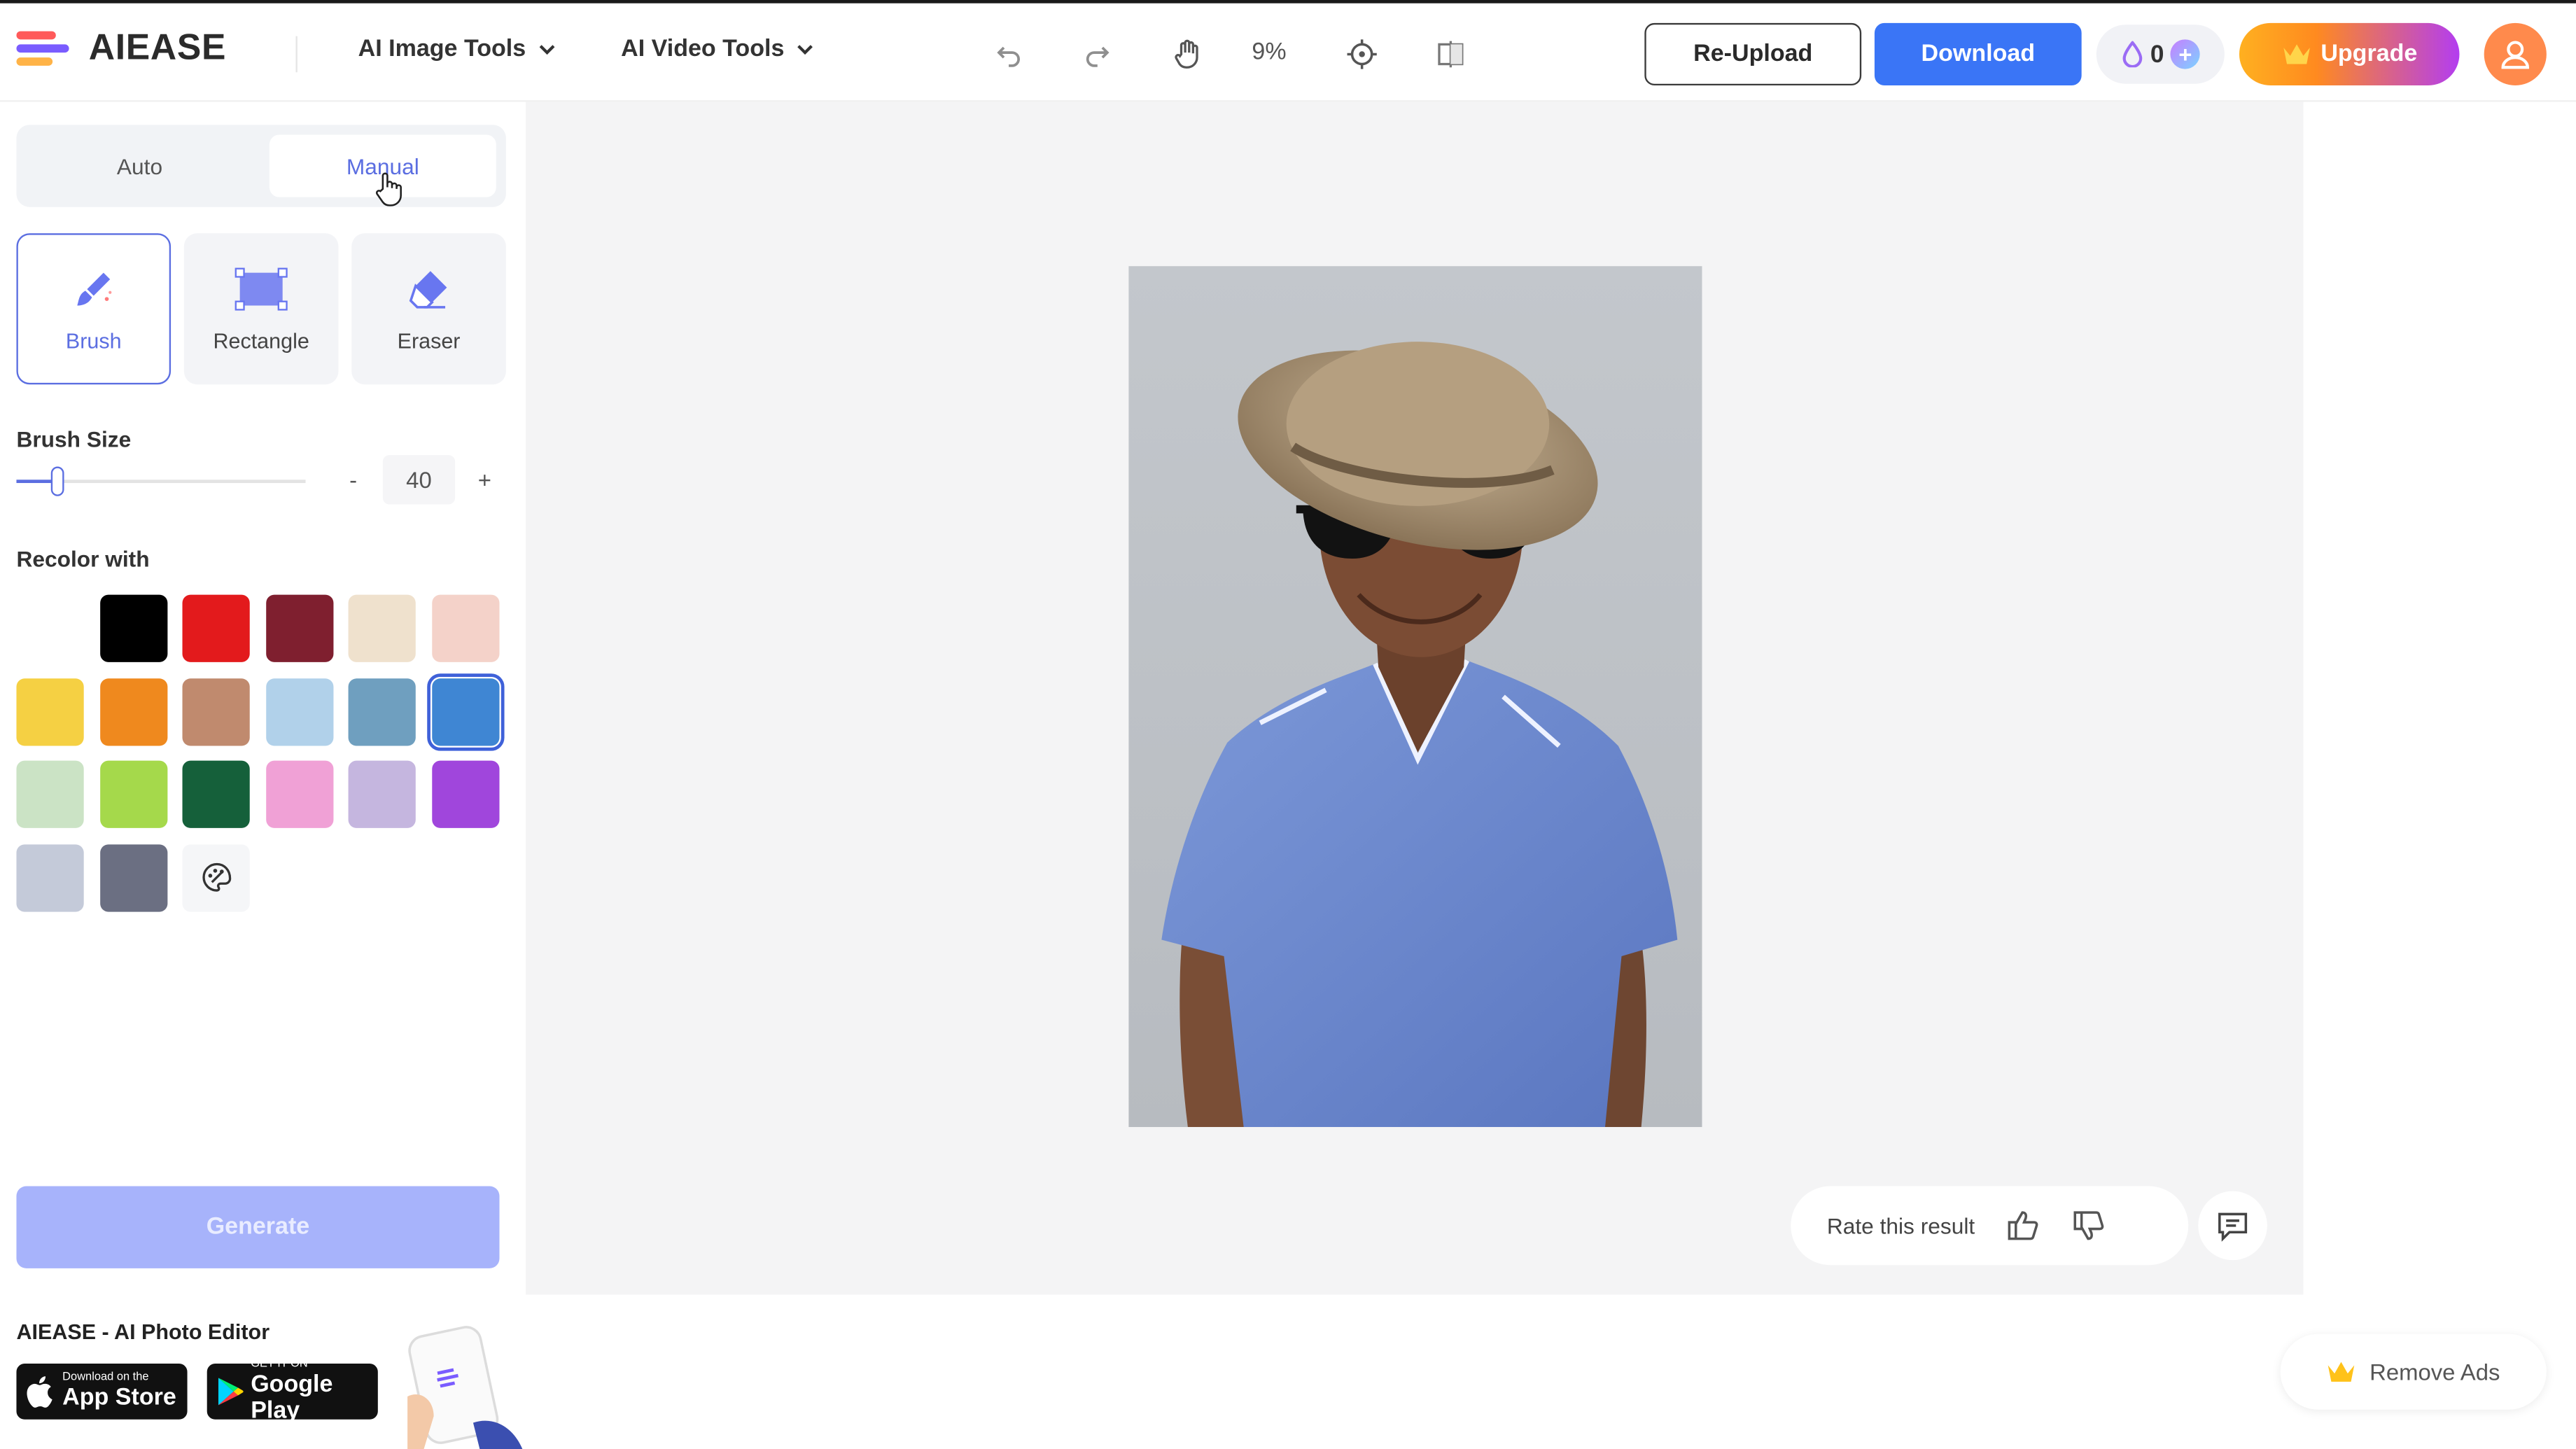  I want to click on tool-brush: Brush, so click(94, 309).